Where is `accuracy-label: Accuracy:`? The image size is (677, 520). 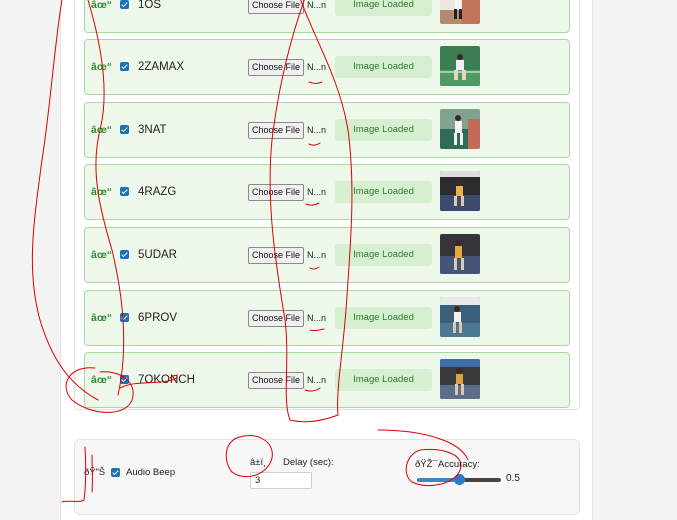
accuracy-label: Accuracy: is located at coordinates (459, 464).